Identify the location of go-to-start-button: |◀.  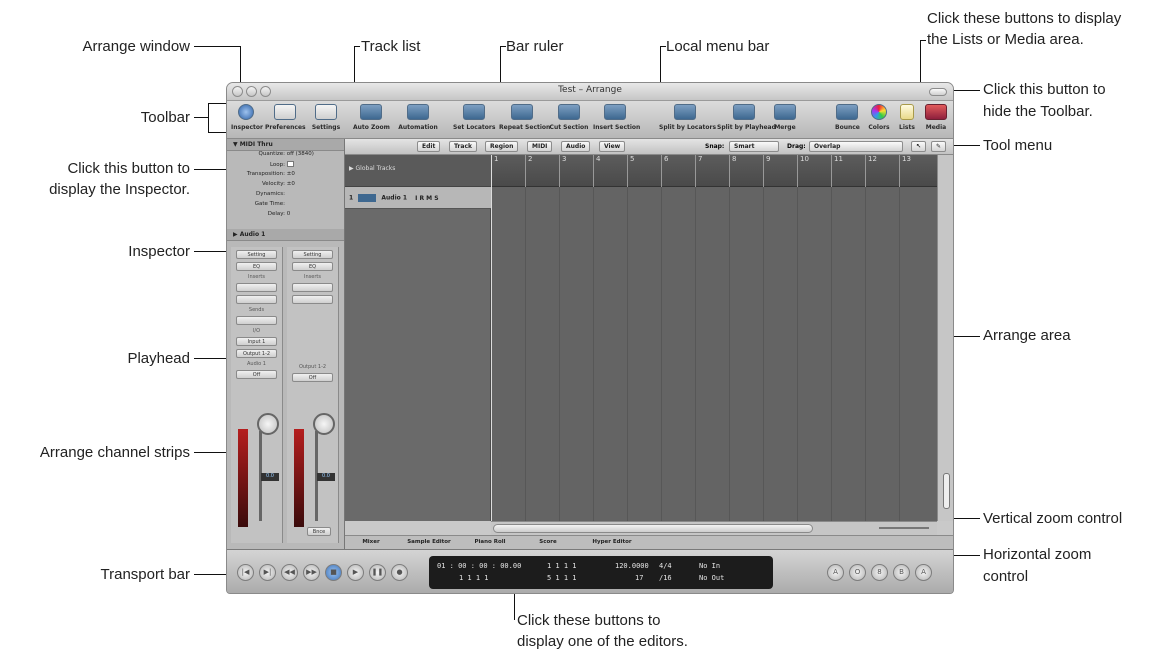
(245, 572).